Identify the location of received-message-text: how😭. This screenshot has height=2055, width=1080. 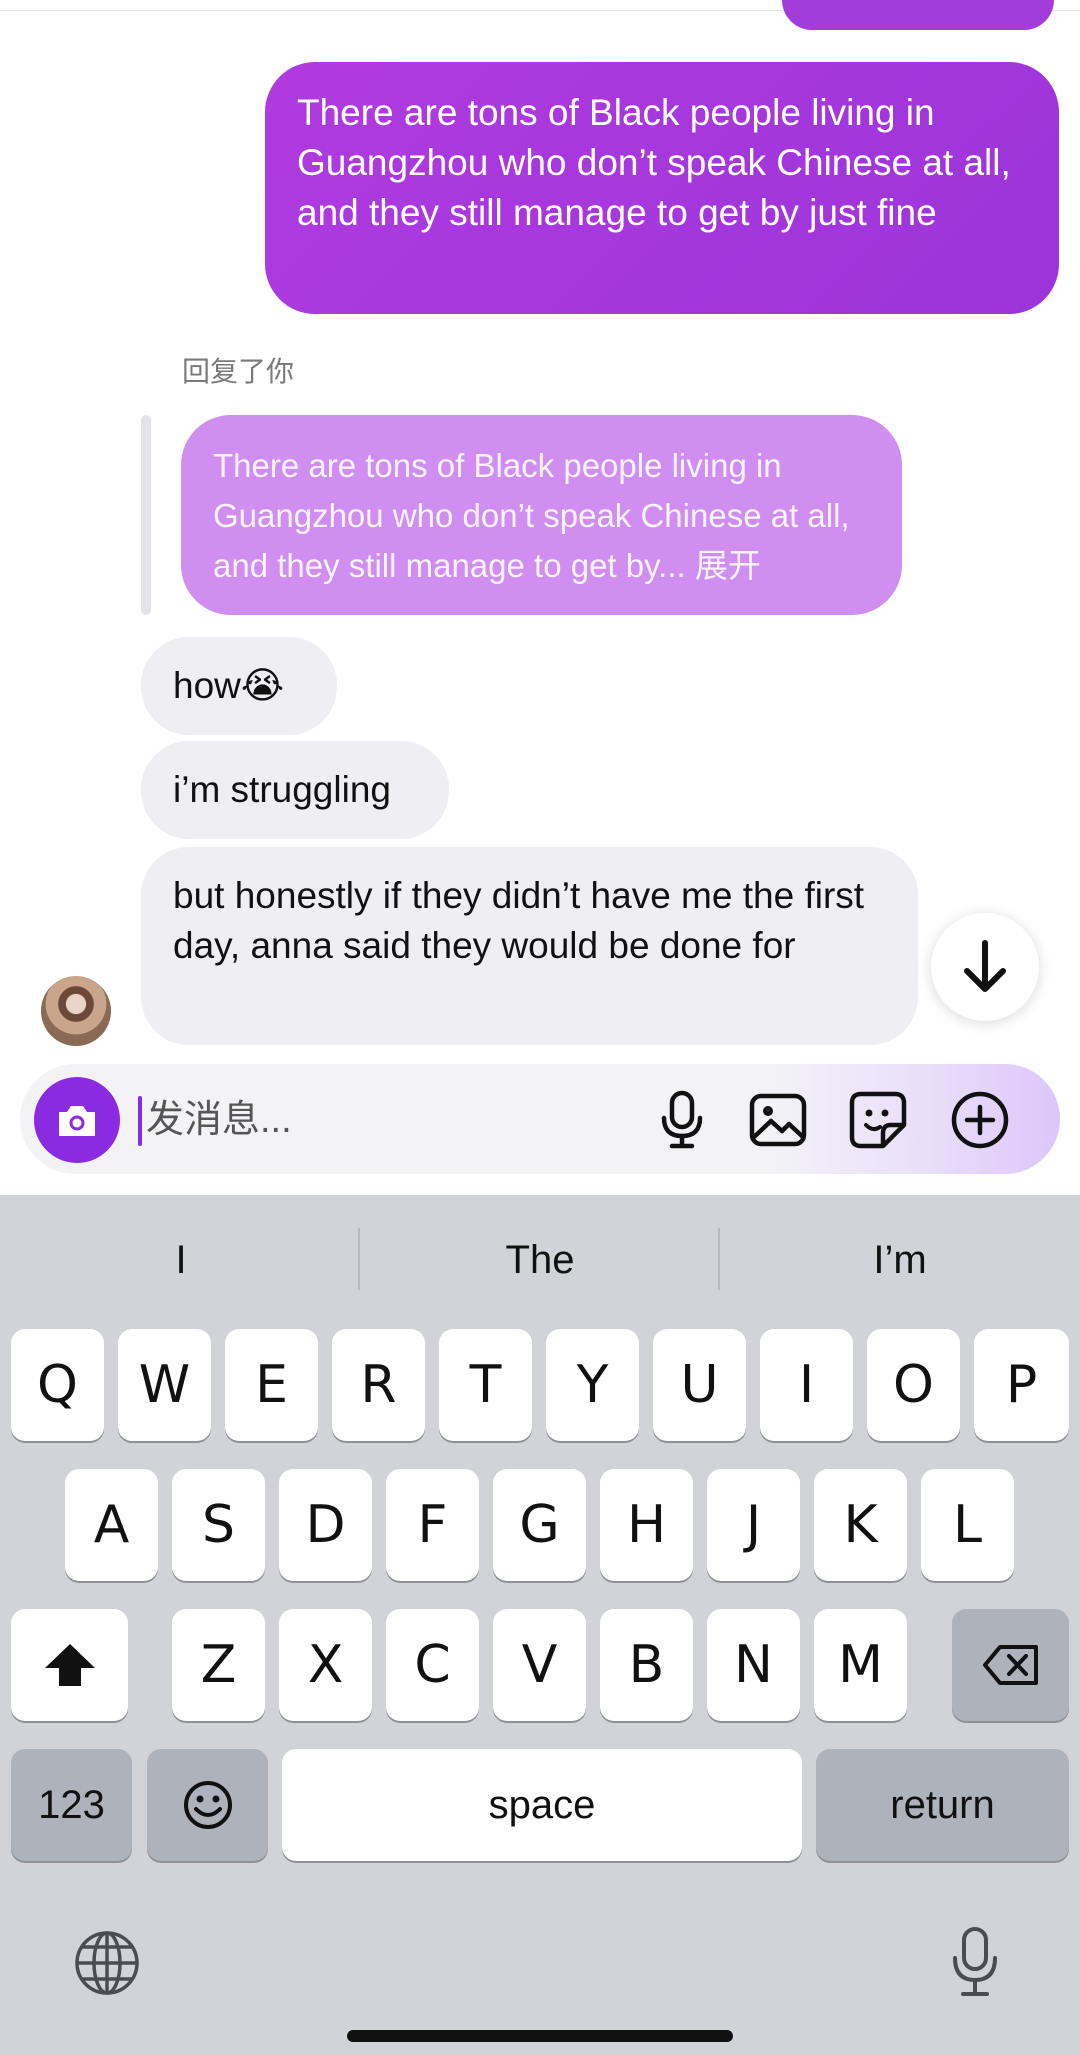
(229, 685).